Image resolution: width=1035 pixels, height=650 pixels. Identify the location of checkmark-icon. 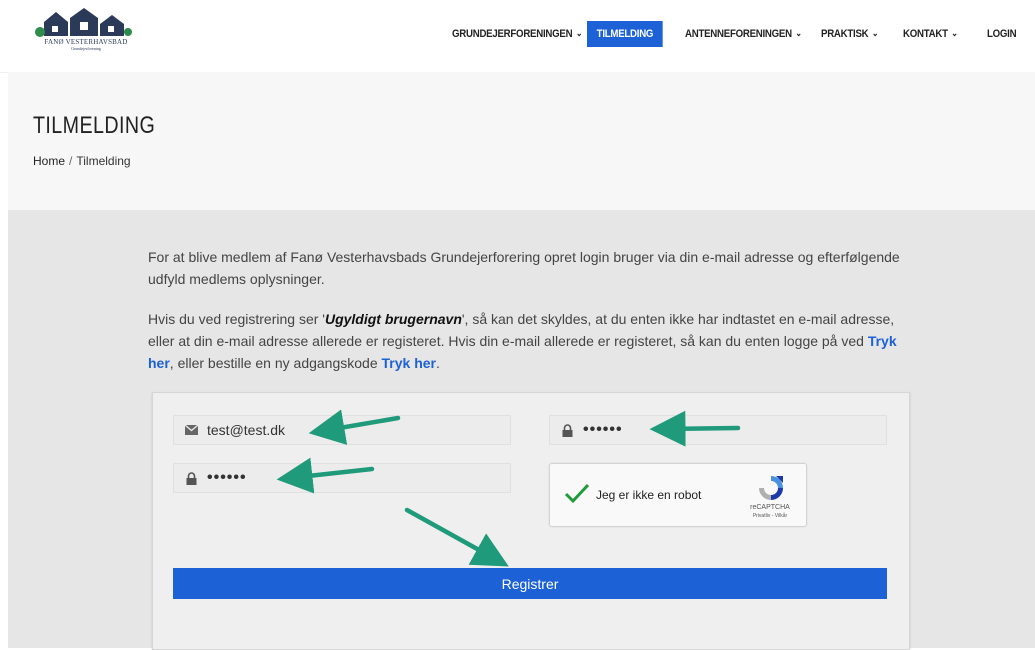
(577, 493).